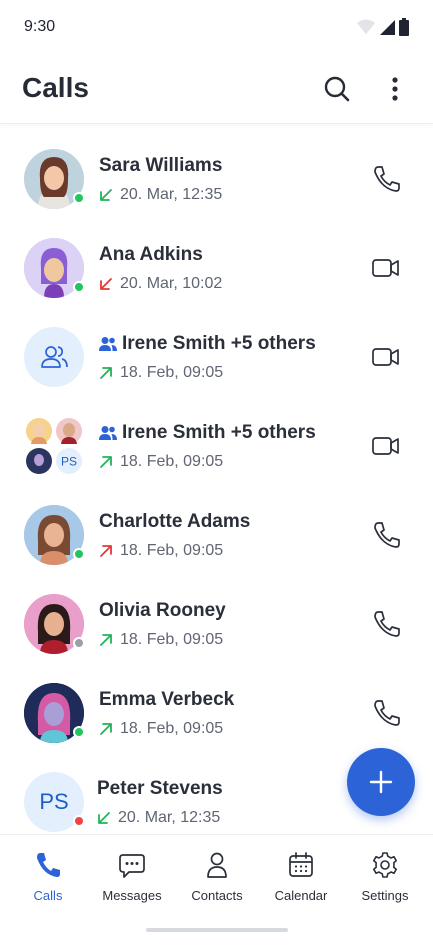 This screenshot has width=433, height=946. Describe the element at coordinates (216, 27) in the screenshot. I see `status-bar: 9:30` at that location.